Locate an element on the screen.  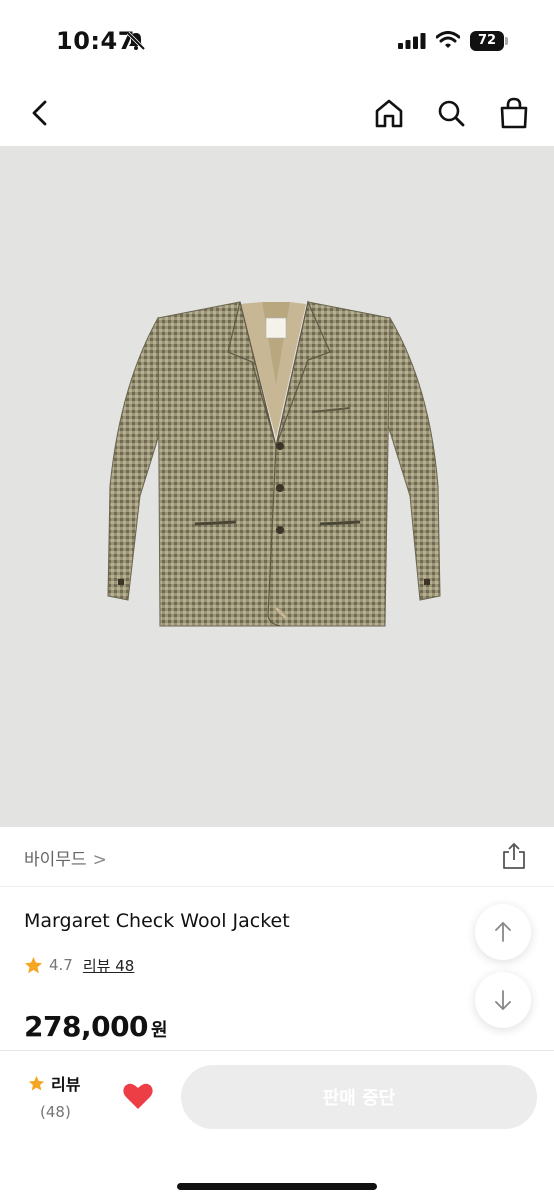
home-indicator is located at coordinates (277, 1186).